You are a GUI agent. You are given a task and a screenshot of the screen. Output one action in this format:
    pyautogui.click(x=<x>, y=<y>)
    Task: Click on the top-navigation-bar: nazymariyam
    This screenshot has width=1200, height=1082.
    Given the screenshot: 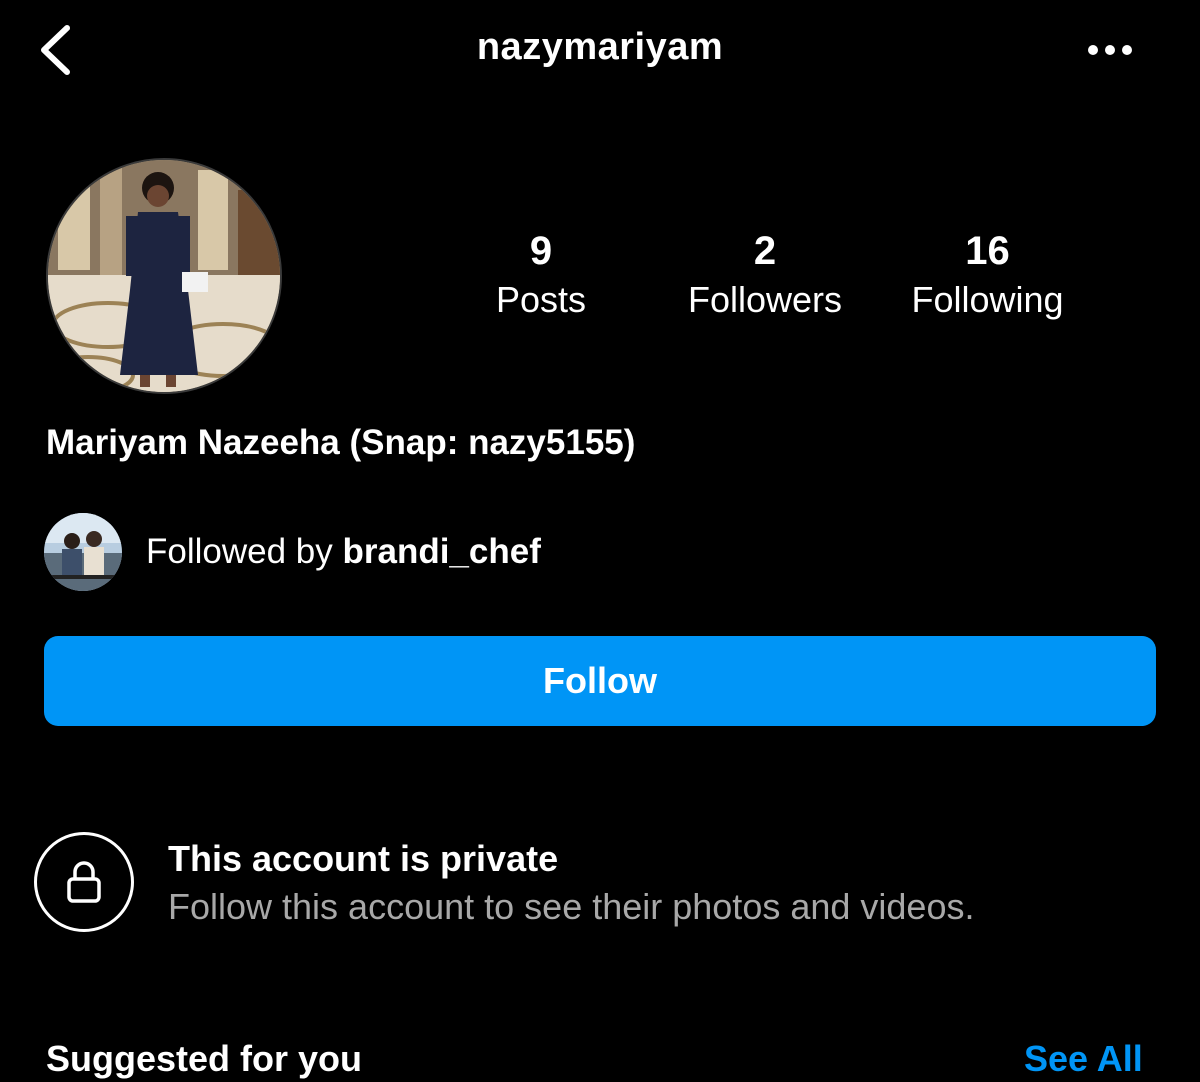 What is the action you would take?
    pyautogui.click(x=600, y=50)
    